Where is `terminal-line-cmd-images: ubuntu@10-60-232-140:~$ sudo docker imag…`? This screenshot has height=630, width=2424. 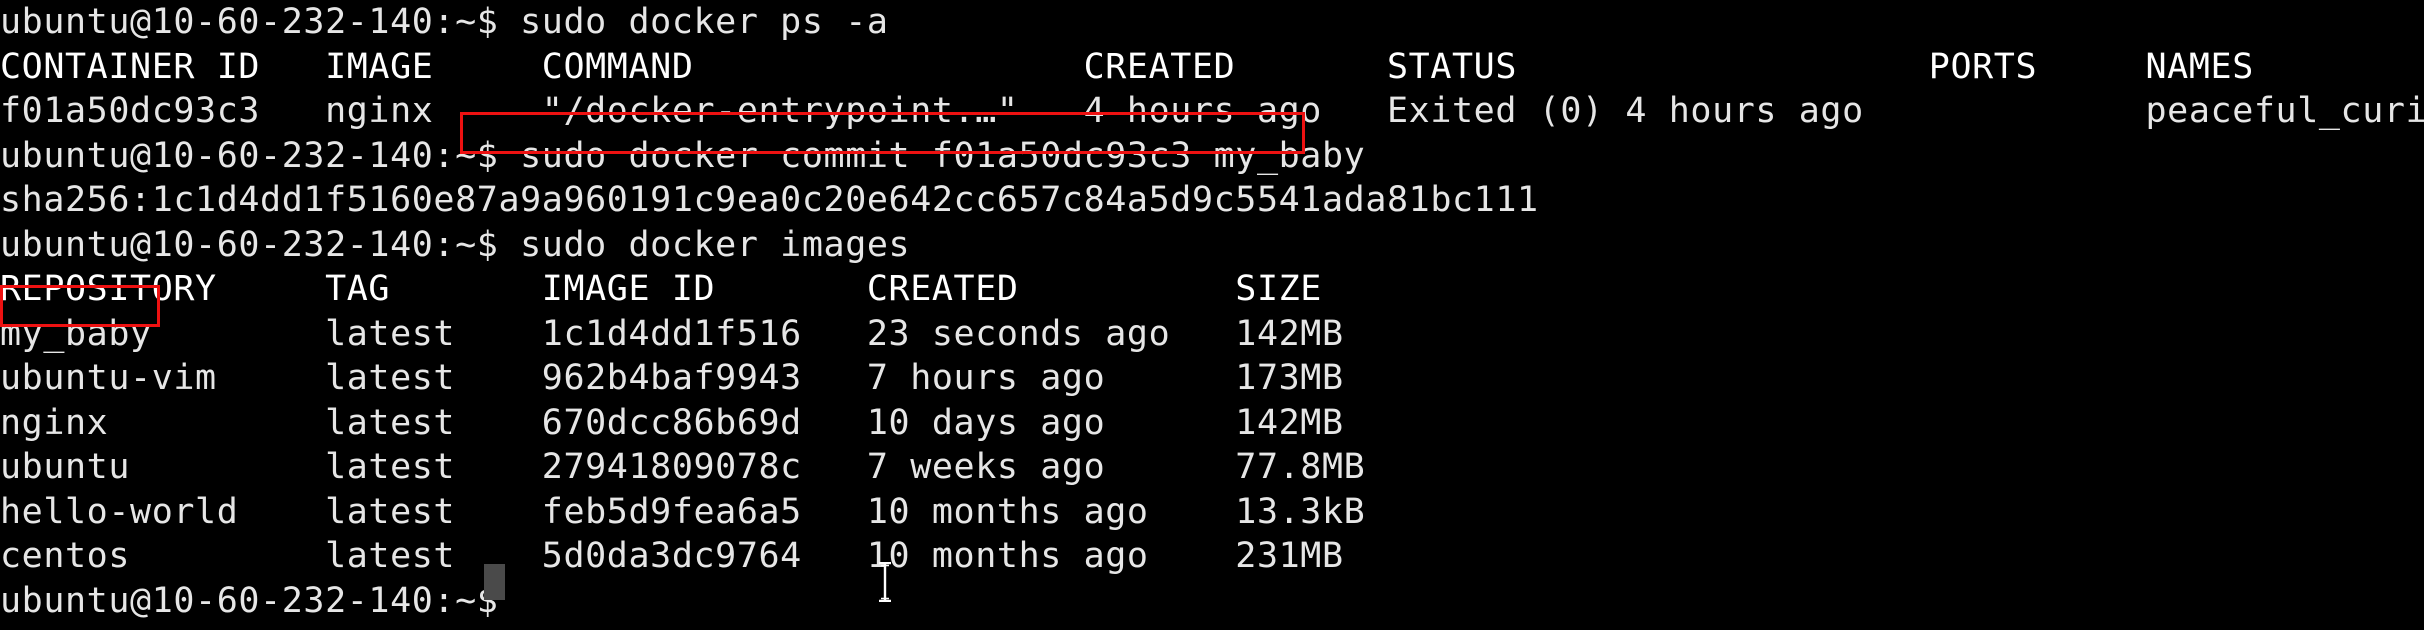
terminal-line-cmd-images: ubuntu@10-60-232-140:~$ sudo docker imag… is located at coordinates (1212, 245).